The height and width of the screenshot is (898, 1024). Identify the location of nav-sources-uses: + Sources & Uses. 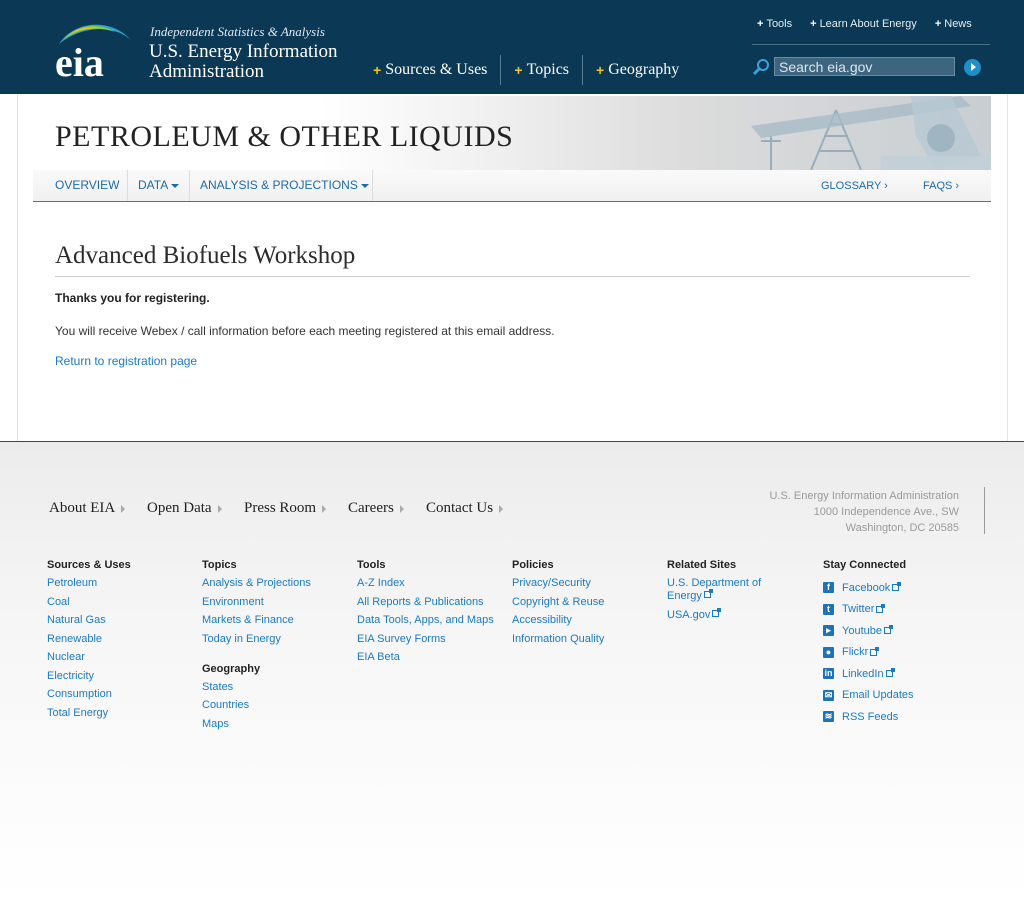
(431, 70).